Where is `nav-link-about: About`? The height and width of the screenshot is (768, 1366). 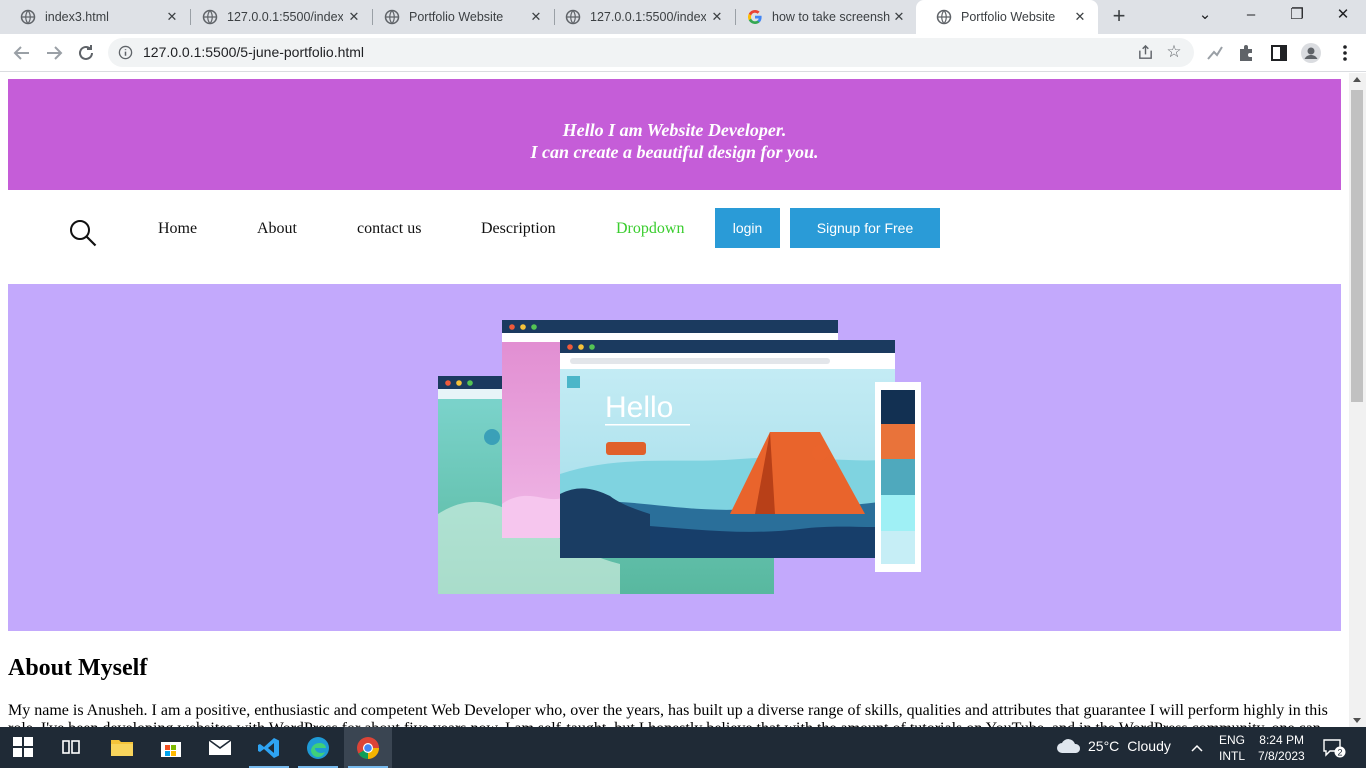
nav-link-about: About is located at coordinates (277, 229).